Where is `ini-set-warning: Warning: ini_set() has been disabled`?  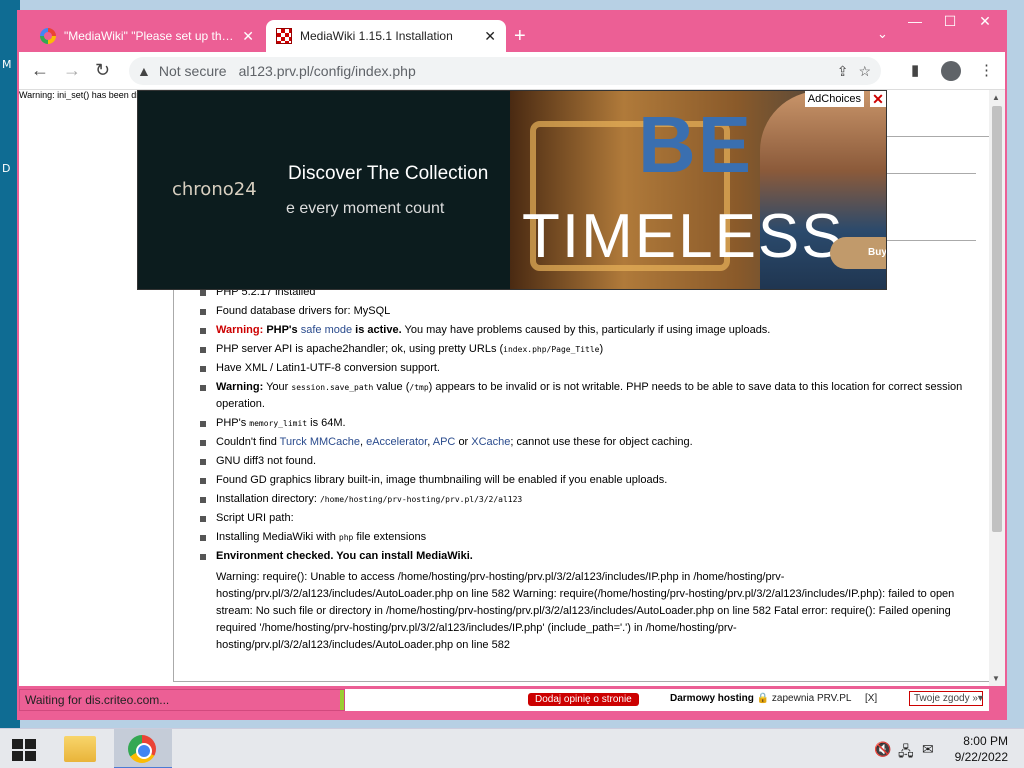
ini-set-warning: Warning: ini_set() has been disabled is located at coordinates (78, 95).